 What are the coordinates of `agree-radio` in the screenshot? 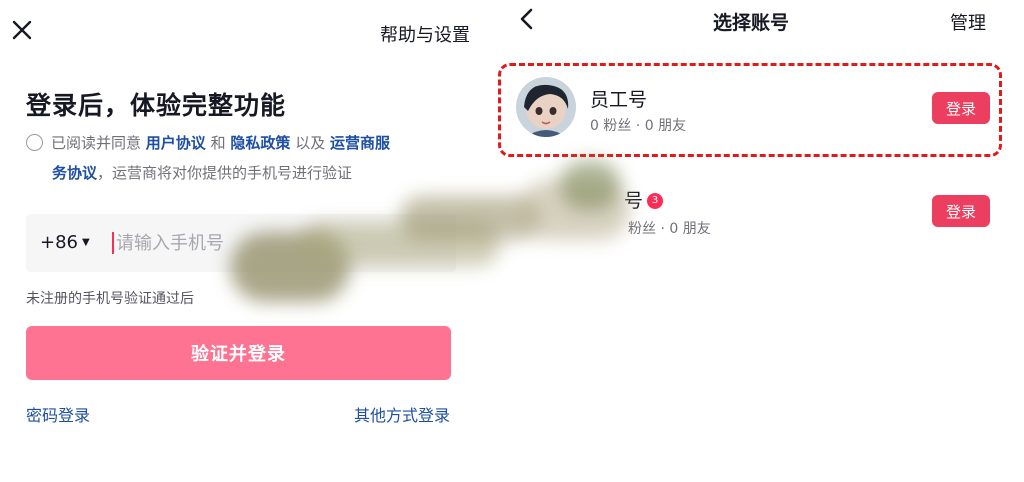 It's located at (34, 142).